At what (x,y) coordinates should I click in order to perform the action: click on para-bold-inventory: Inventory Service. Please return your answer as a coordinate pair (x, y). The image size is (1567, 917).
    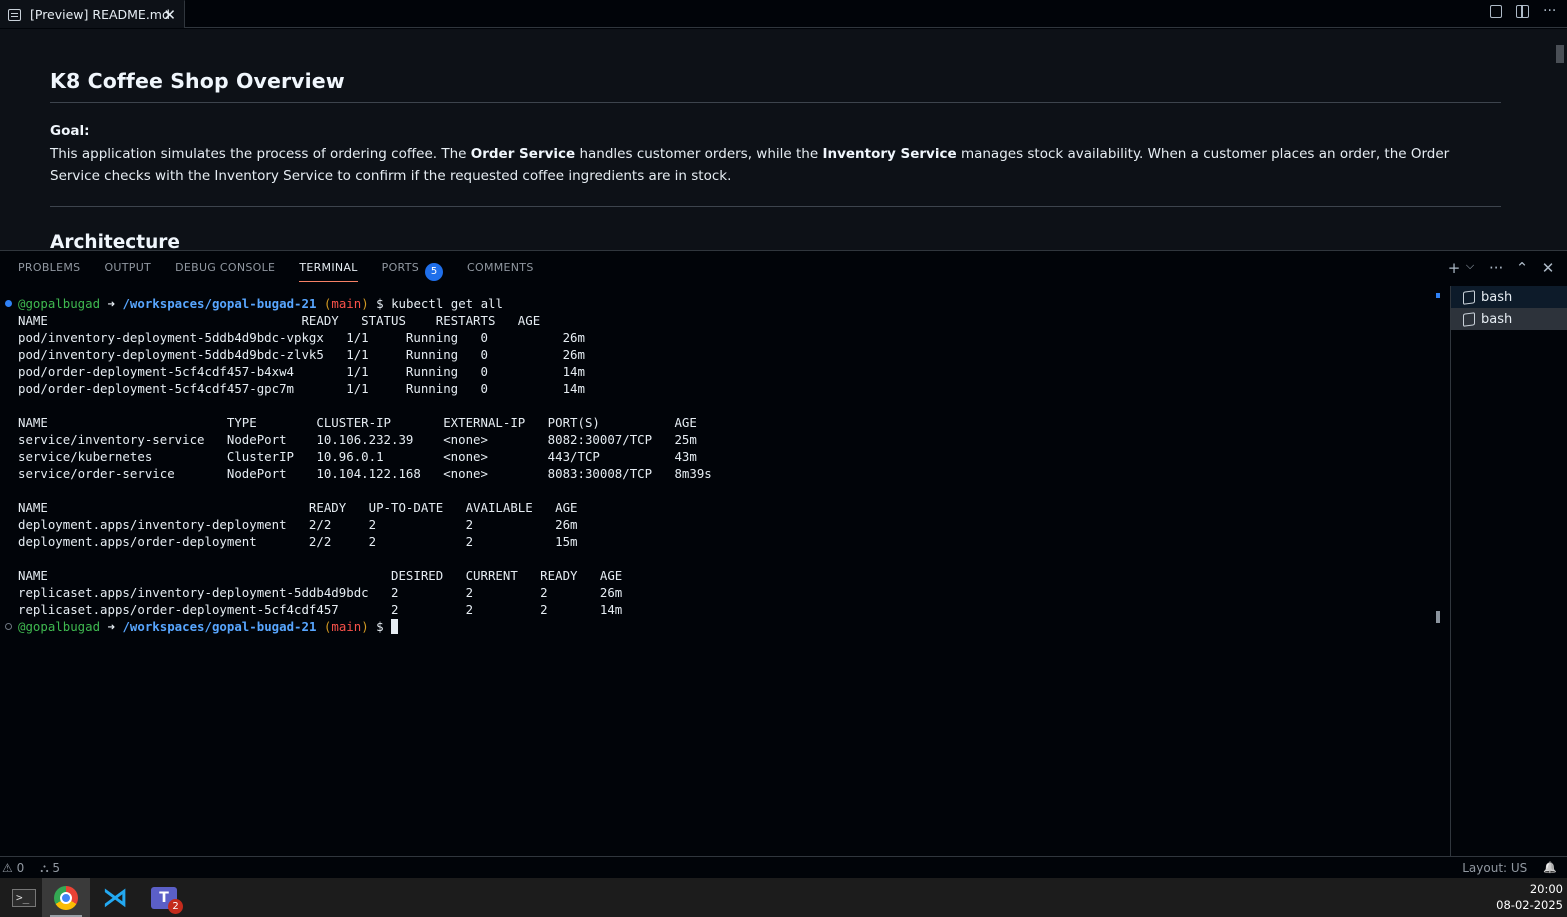
    Looking at the image, I should click on (889, 154).